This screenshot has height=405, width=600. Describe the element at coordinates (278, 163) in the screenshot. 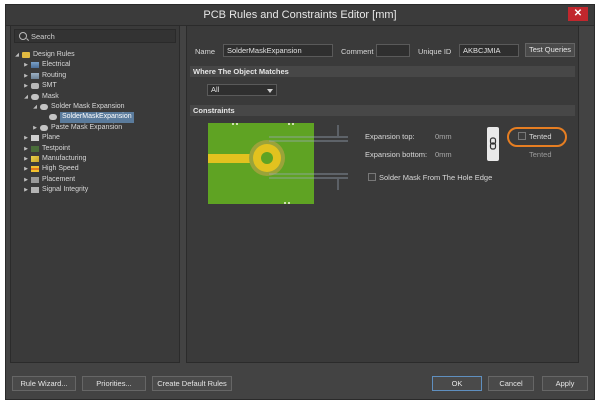

I see `solder-mask-diagram` at that location.